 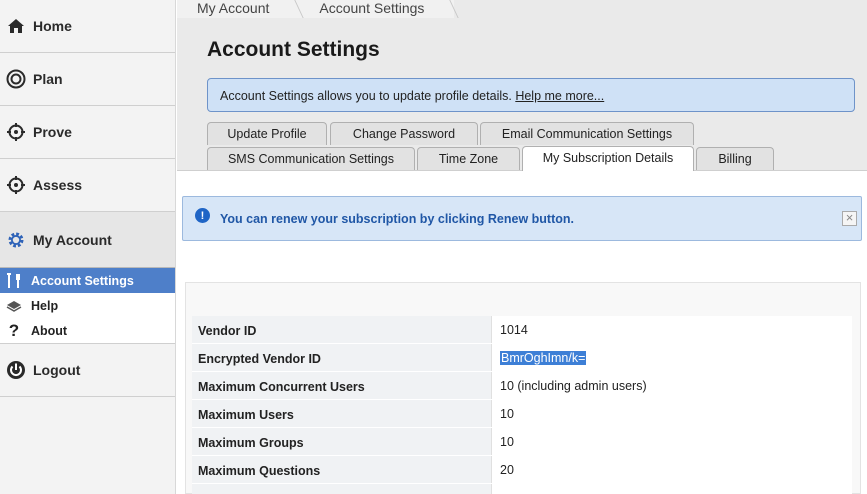 What do you see at coordinates (72, 239) in the screenshot?
I see `nav-my-account-label: My Account` at bounding box center [72, 239].